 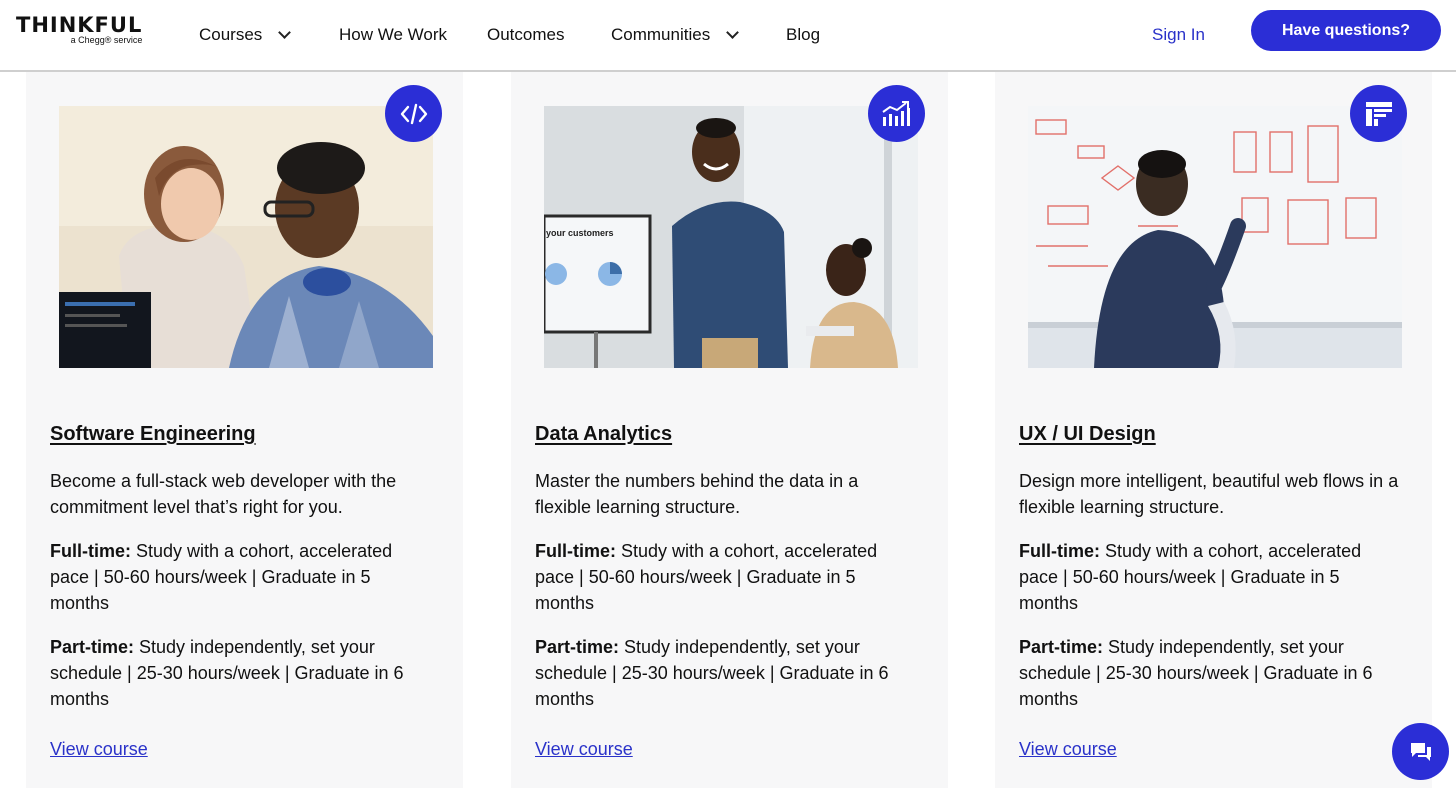 I want to click on nav-how-we-work: How We Work, so click(x=393, y=35).